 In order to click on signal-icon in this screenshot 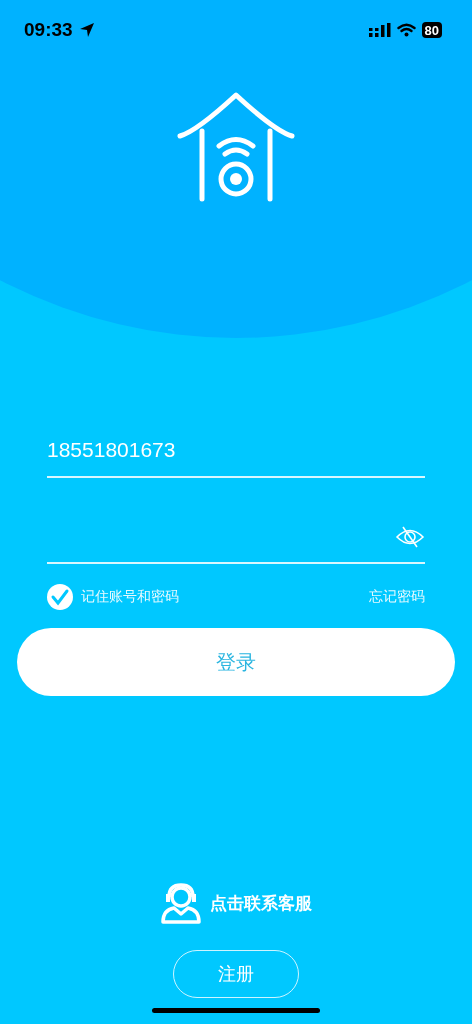, I will do `click(379, 30)`.